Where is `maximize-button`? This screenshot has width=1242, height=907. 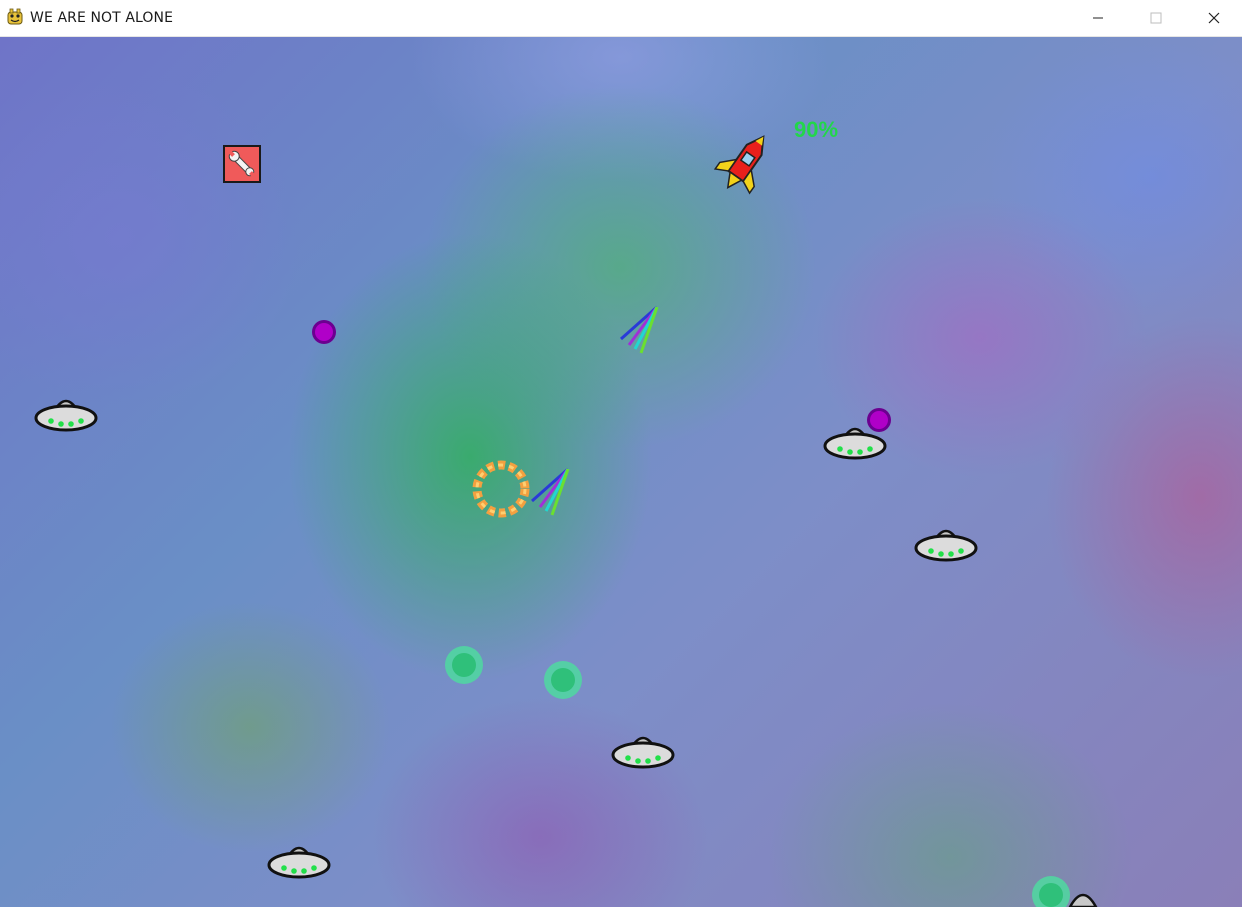
maximize-button is located at coordinates (1156, 18).